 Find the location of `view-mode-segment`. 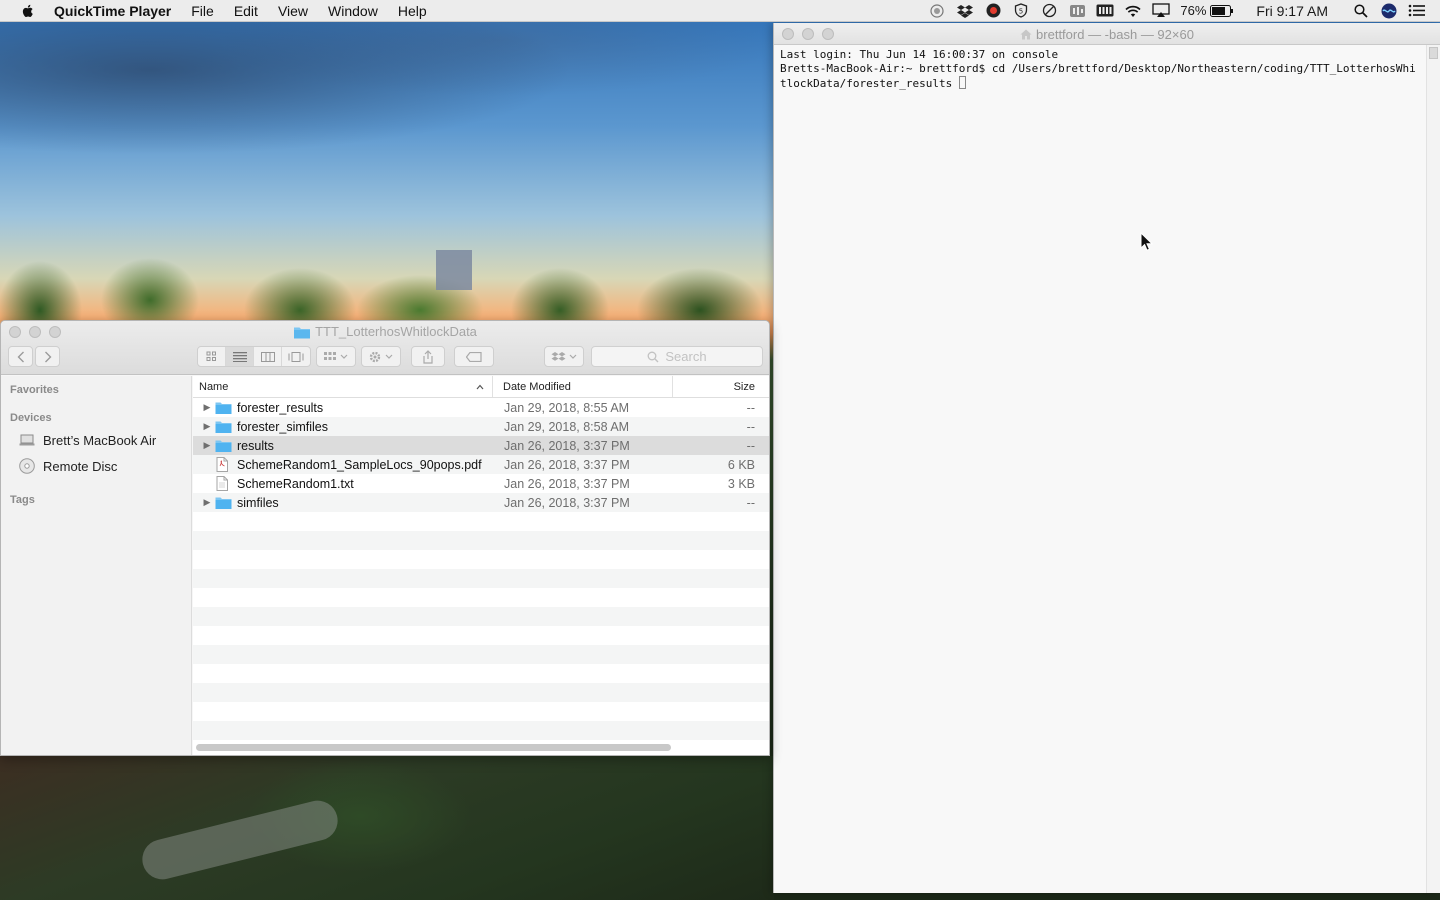

view-mode-segment is located at coordinates (254, 356).